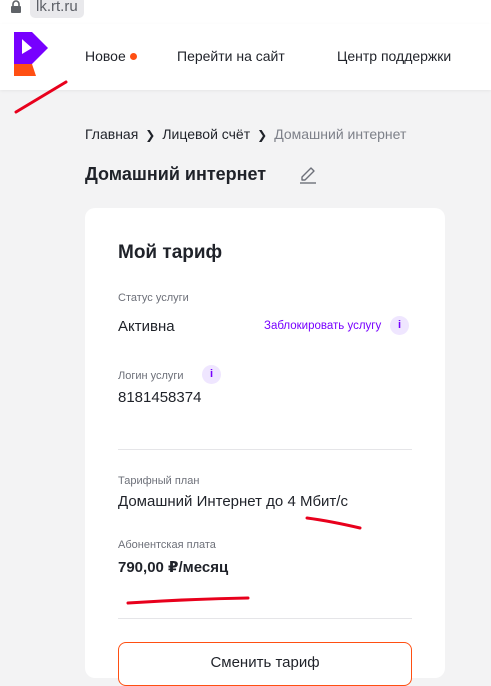 The width and height of the screenshot is (491, 686). What do you see at coordinates (206, 134) in the screenshot?
I see `breadcrumb-account: Лицевой счёт` at bounding box center [206, 134].